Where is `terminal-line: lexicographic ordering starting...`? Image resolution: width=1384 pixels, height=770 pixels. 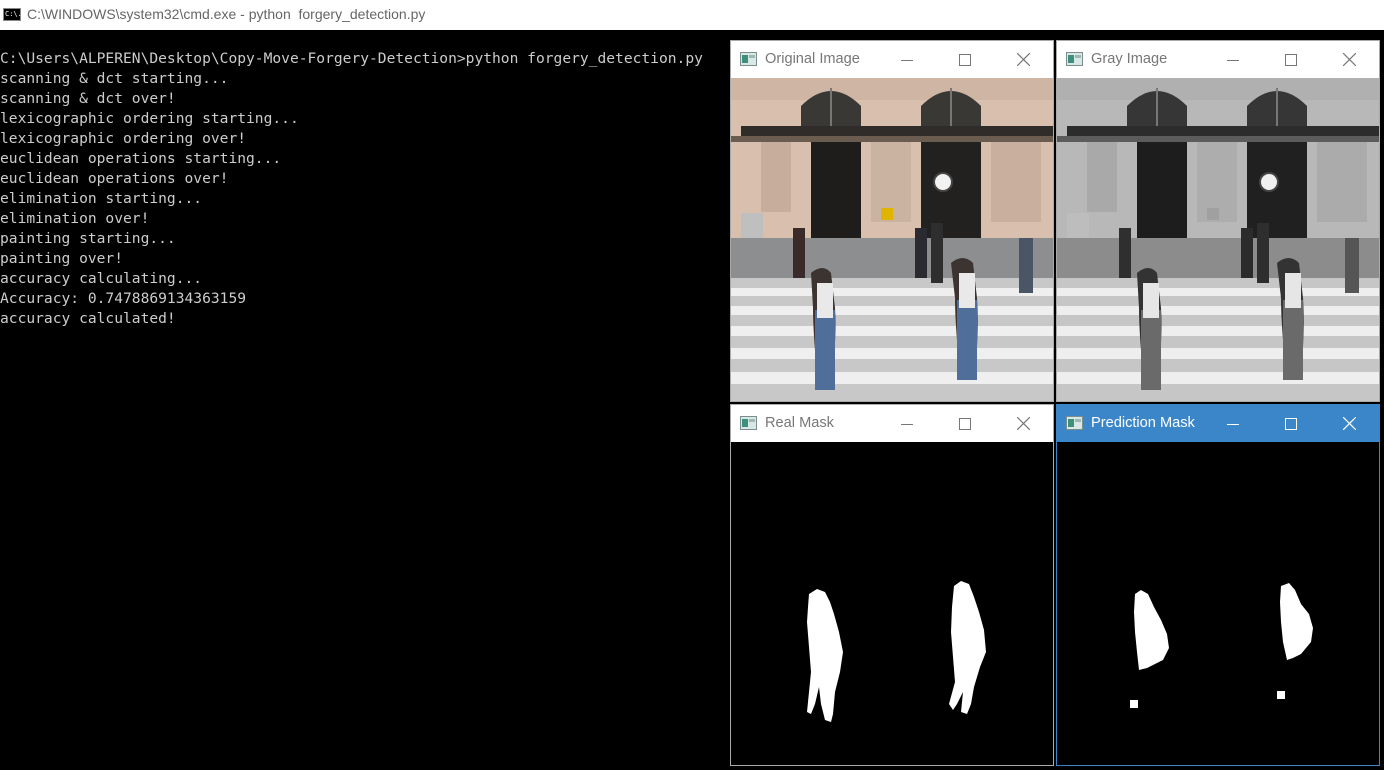 terminal-line: lexicographic ordering starting... is located at coordinates (149, 118).